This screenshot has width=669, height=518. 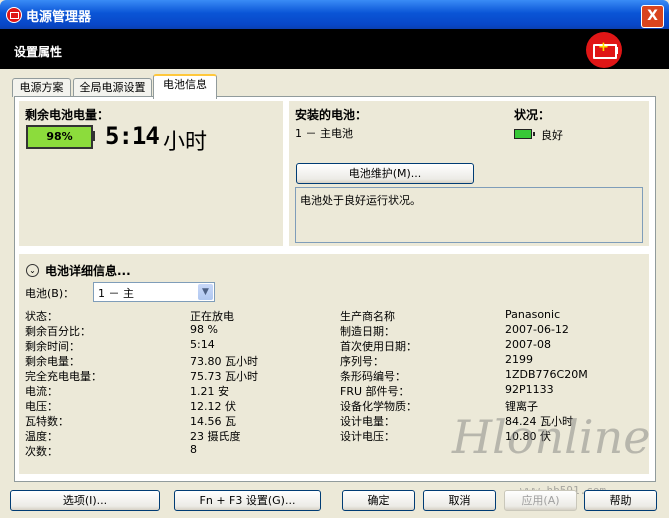 I want to click on detail-key: 设备化学物质：, so click(x=378, y=406).